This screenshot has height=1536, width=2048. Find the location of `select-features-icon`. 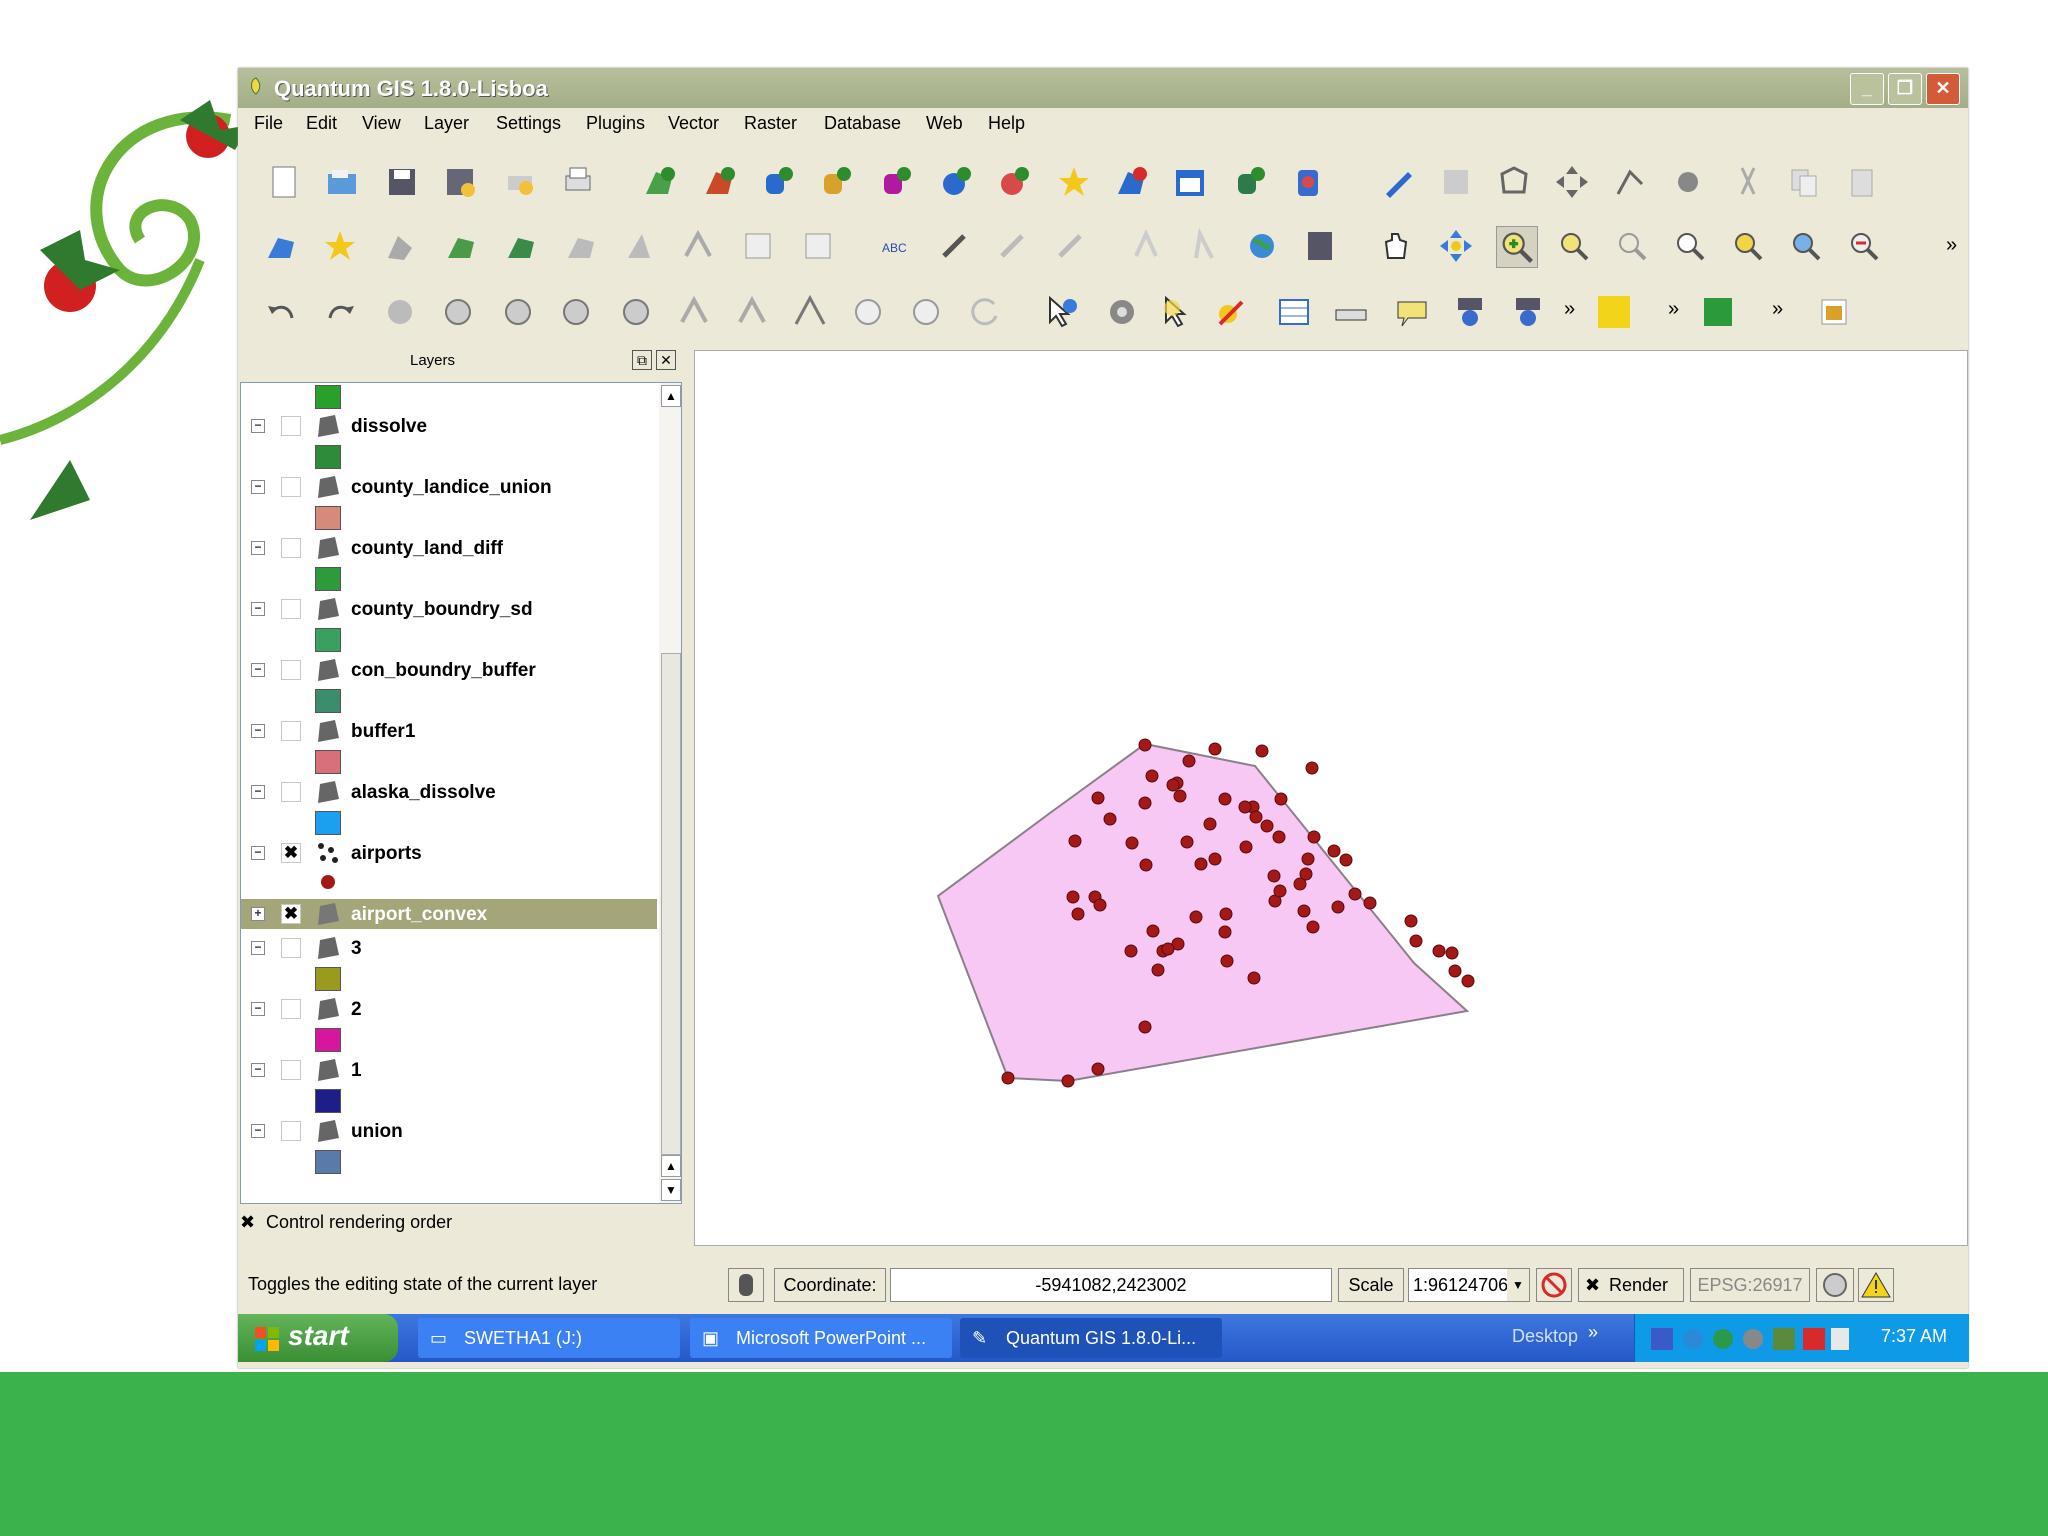

select-features-icon is located at coordinates (1178, 312).